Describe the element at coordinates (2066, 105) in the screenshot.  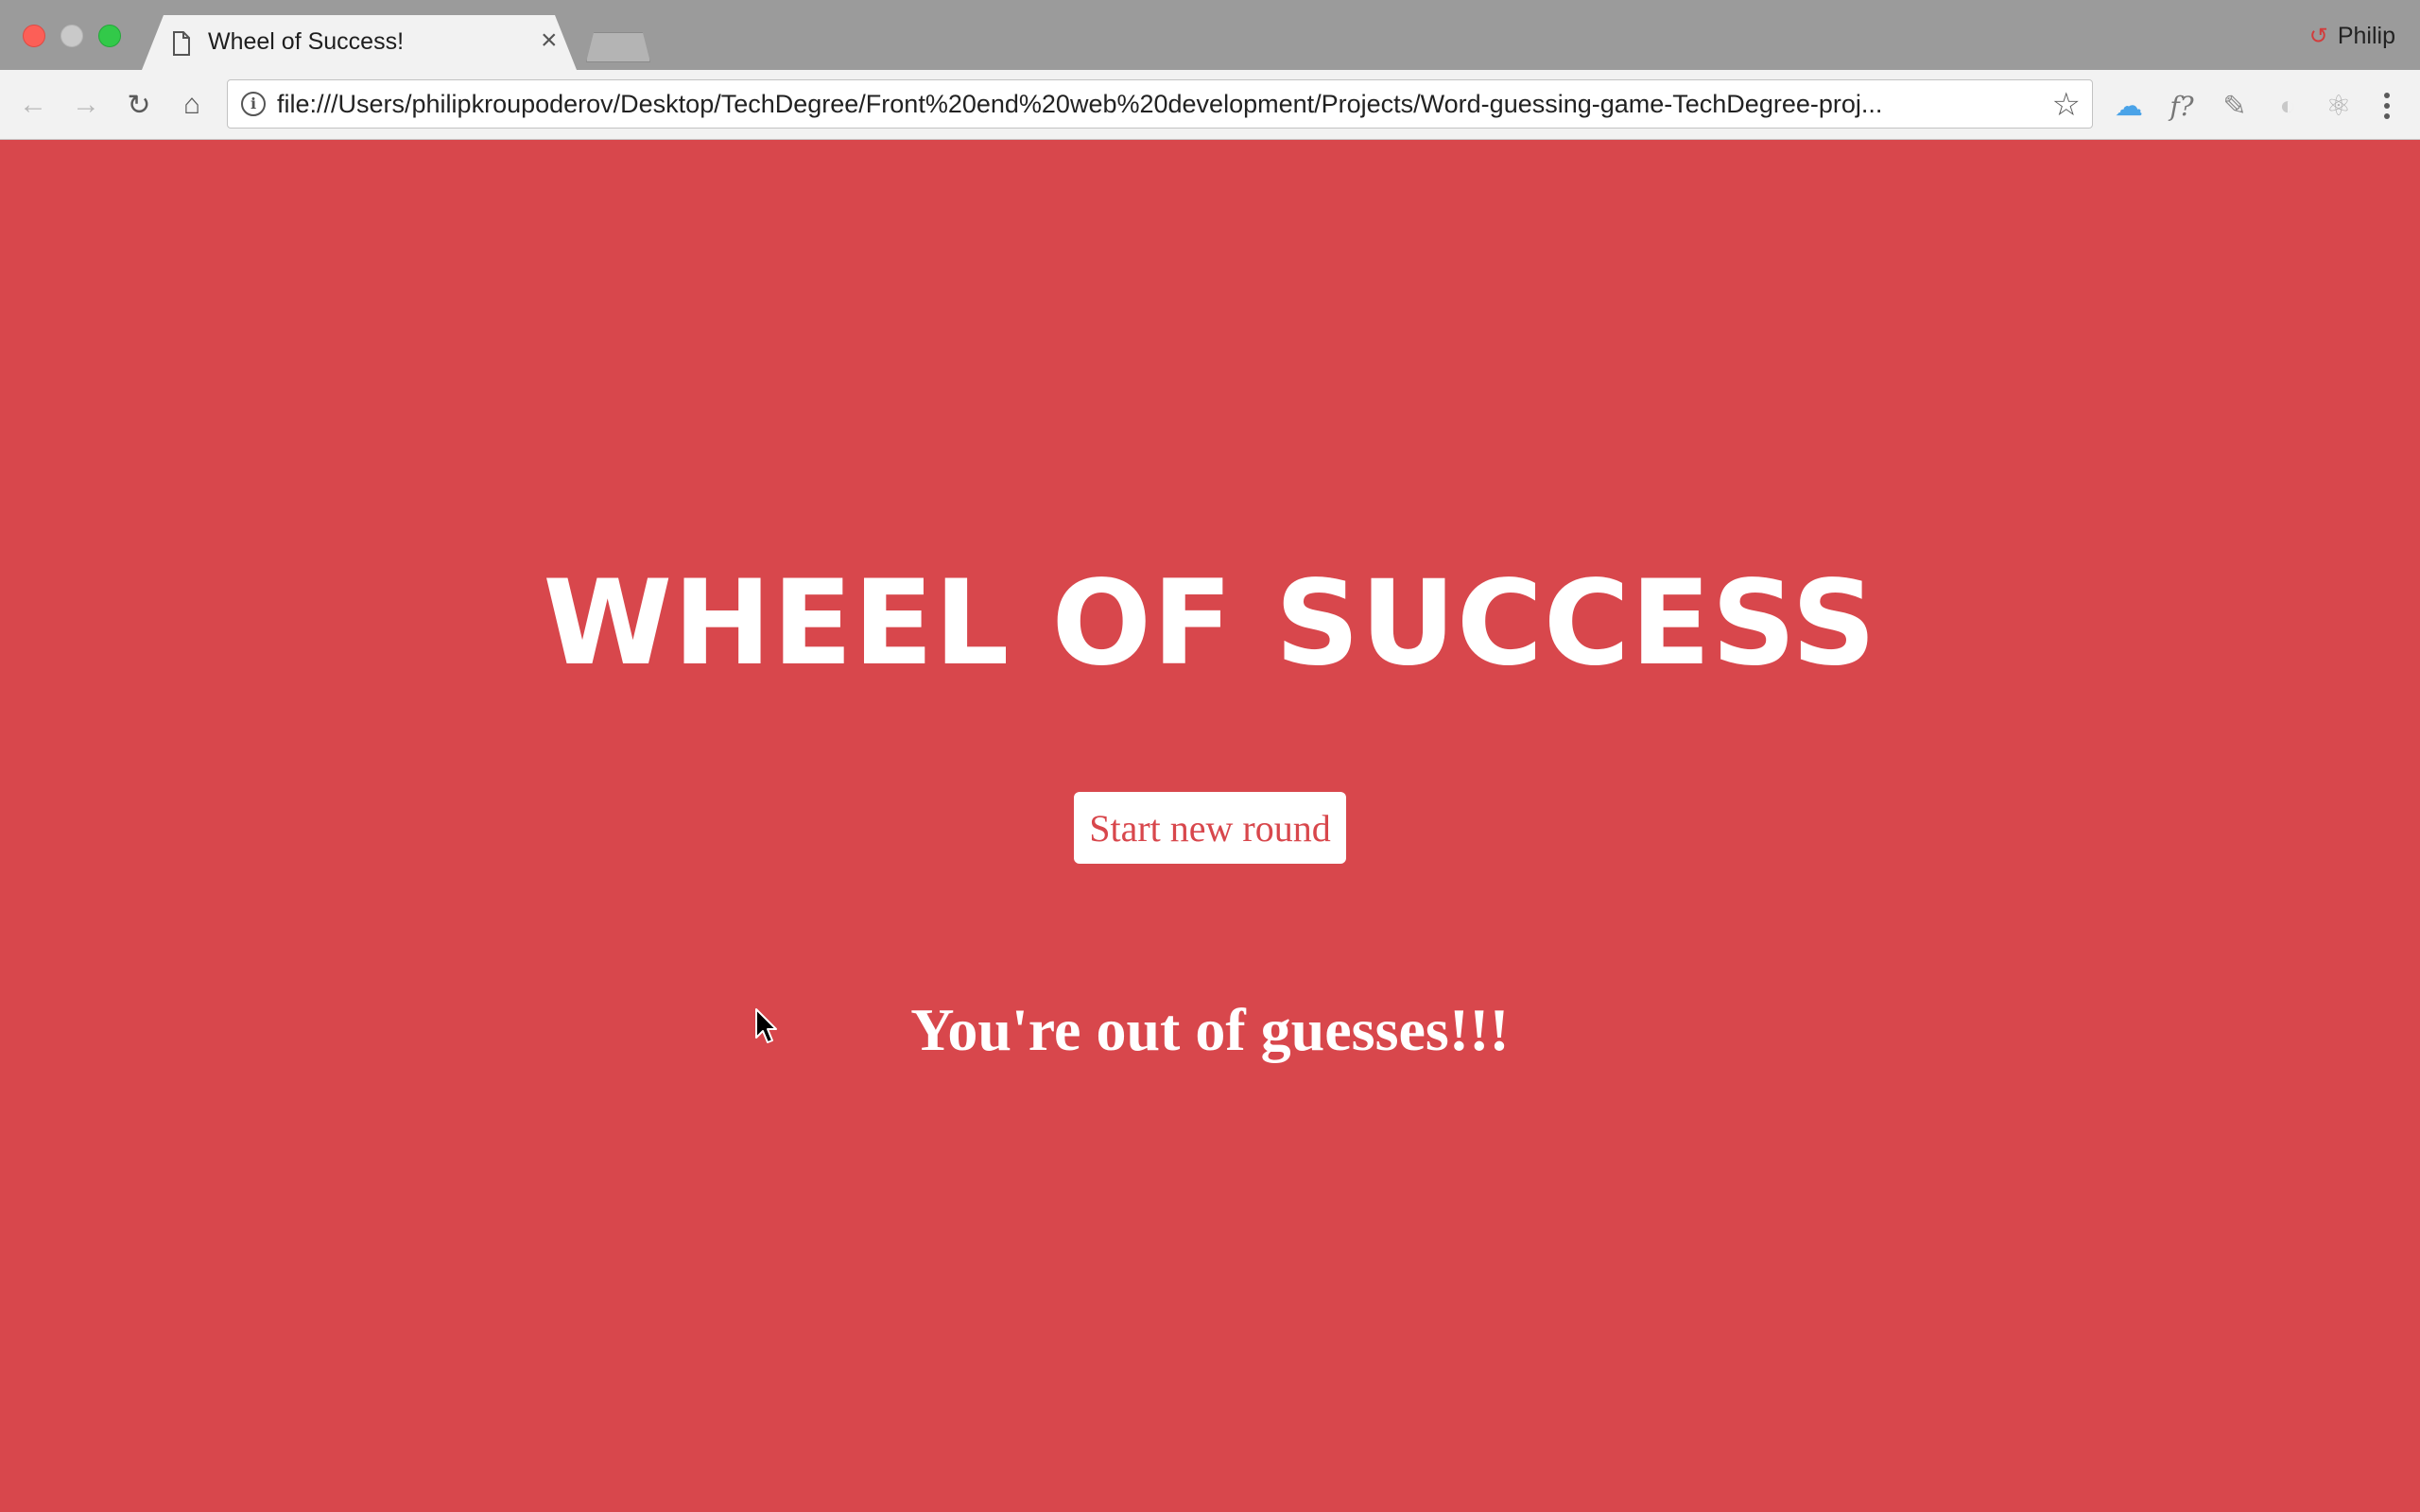
I see `bookmark-star-icon: ☆` at that location.